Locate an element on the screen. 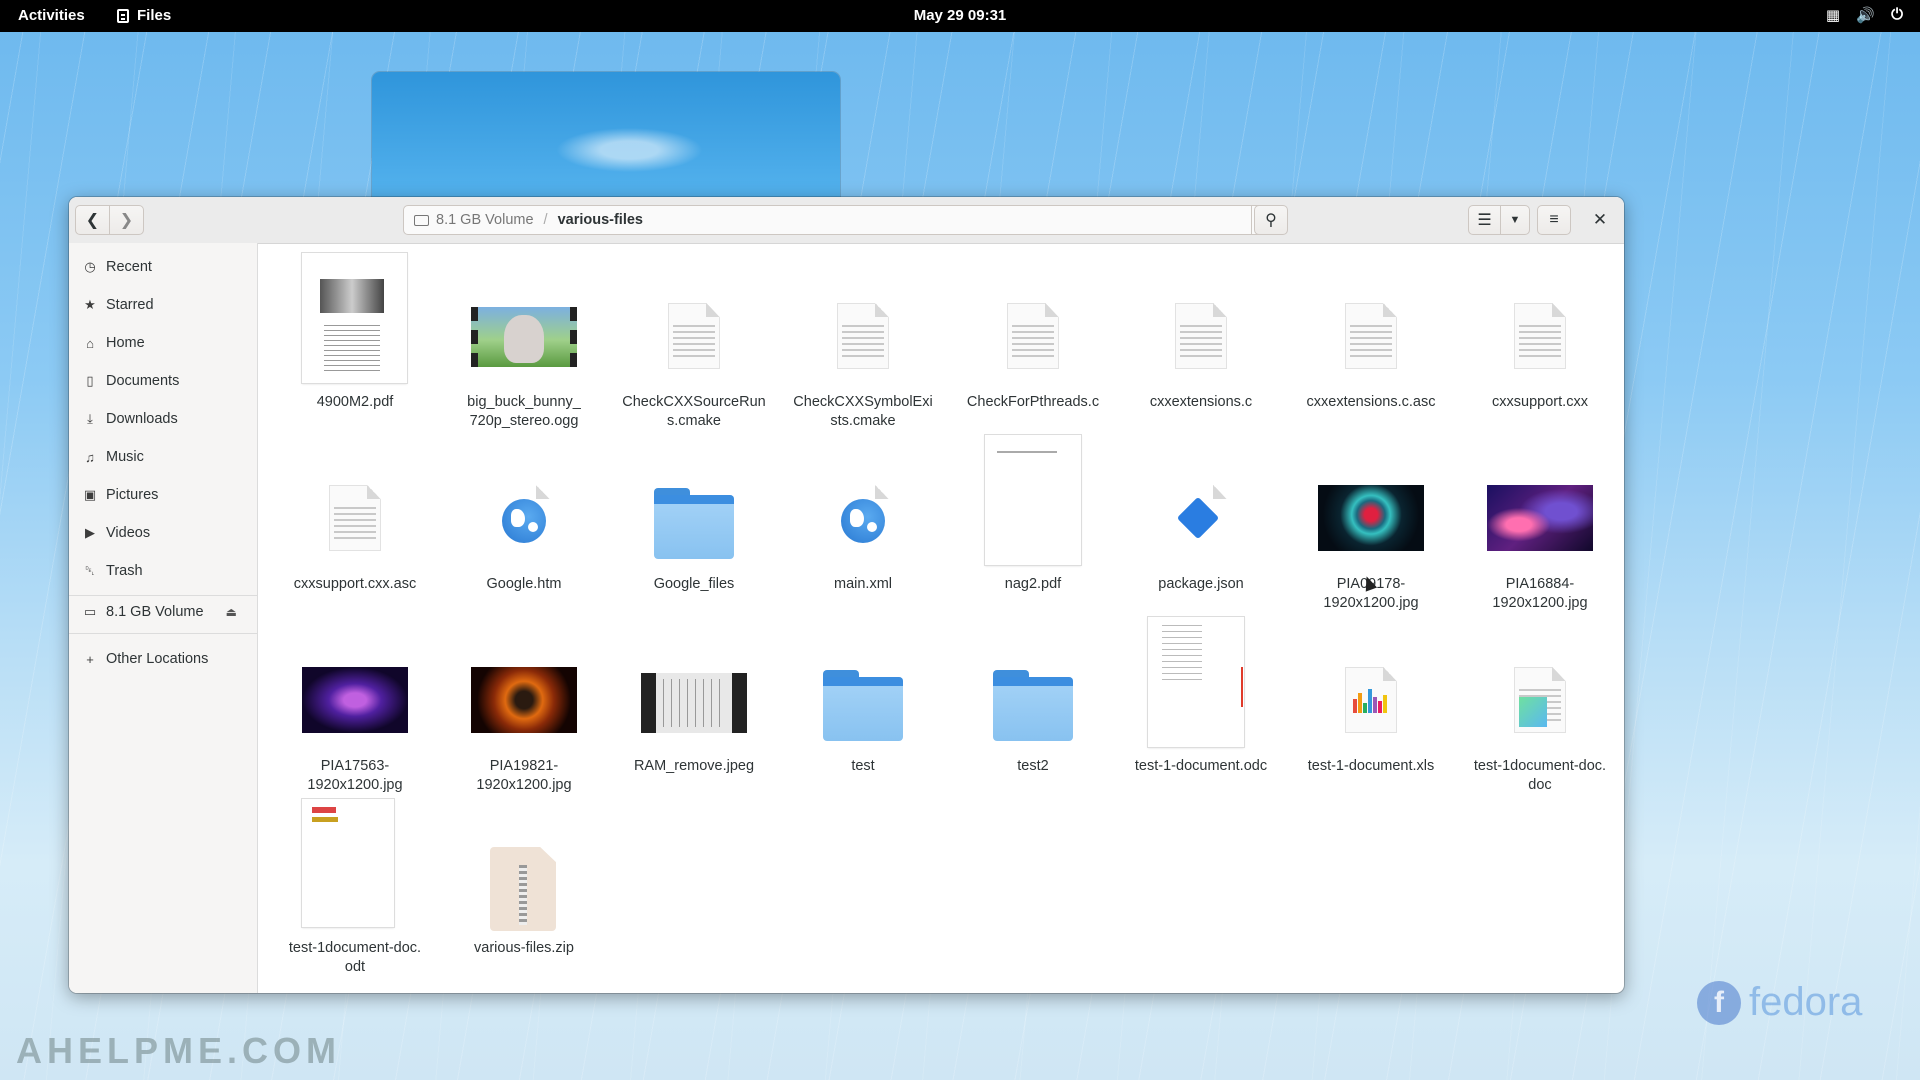  breadcrumb-current: various-files is located at coordinates (600, 220).